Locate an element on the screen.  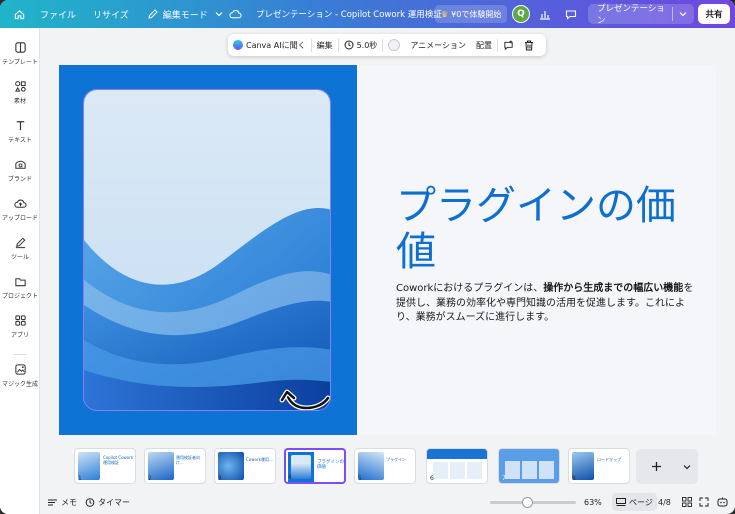
page-thumbnail-active: プラグインの価値 4 is located at coordinates (315, 466).